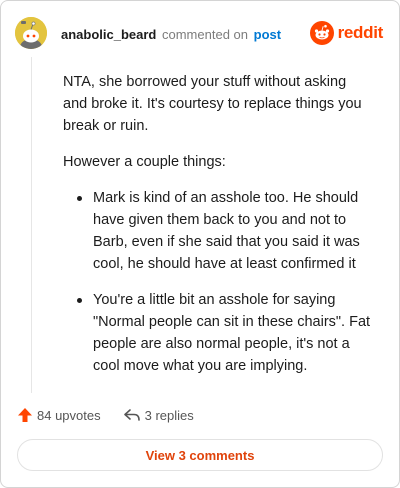  I want to click on reply-arrow-icon, so click(131, 415).